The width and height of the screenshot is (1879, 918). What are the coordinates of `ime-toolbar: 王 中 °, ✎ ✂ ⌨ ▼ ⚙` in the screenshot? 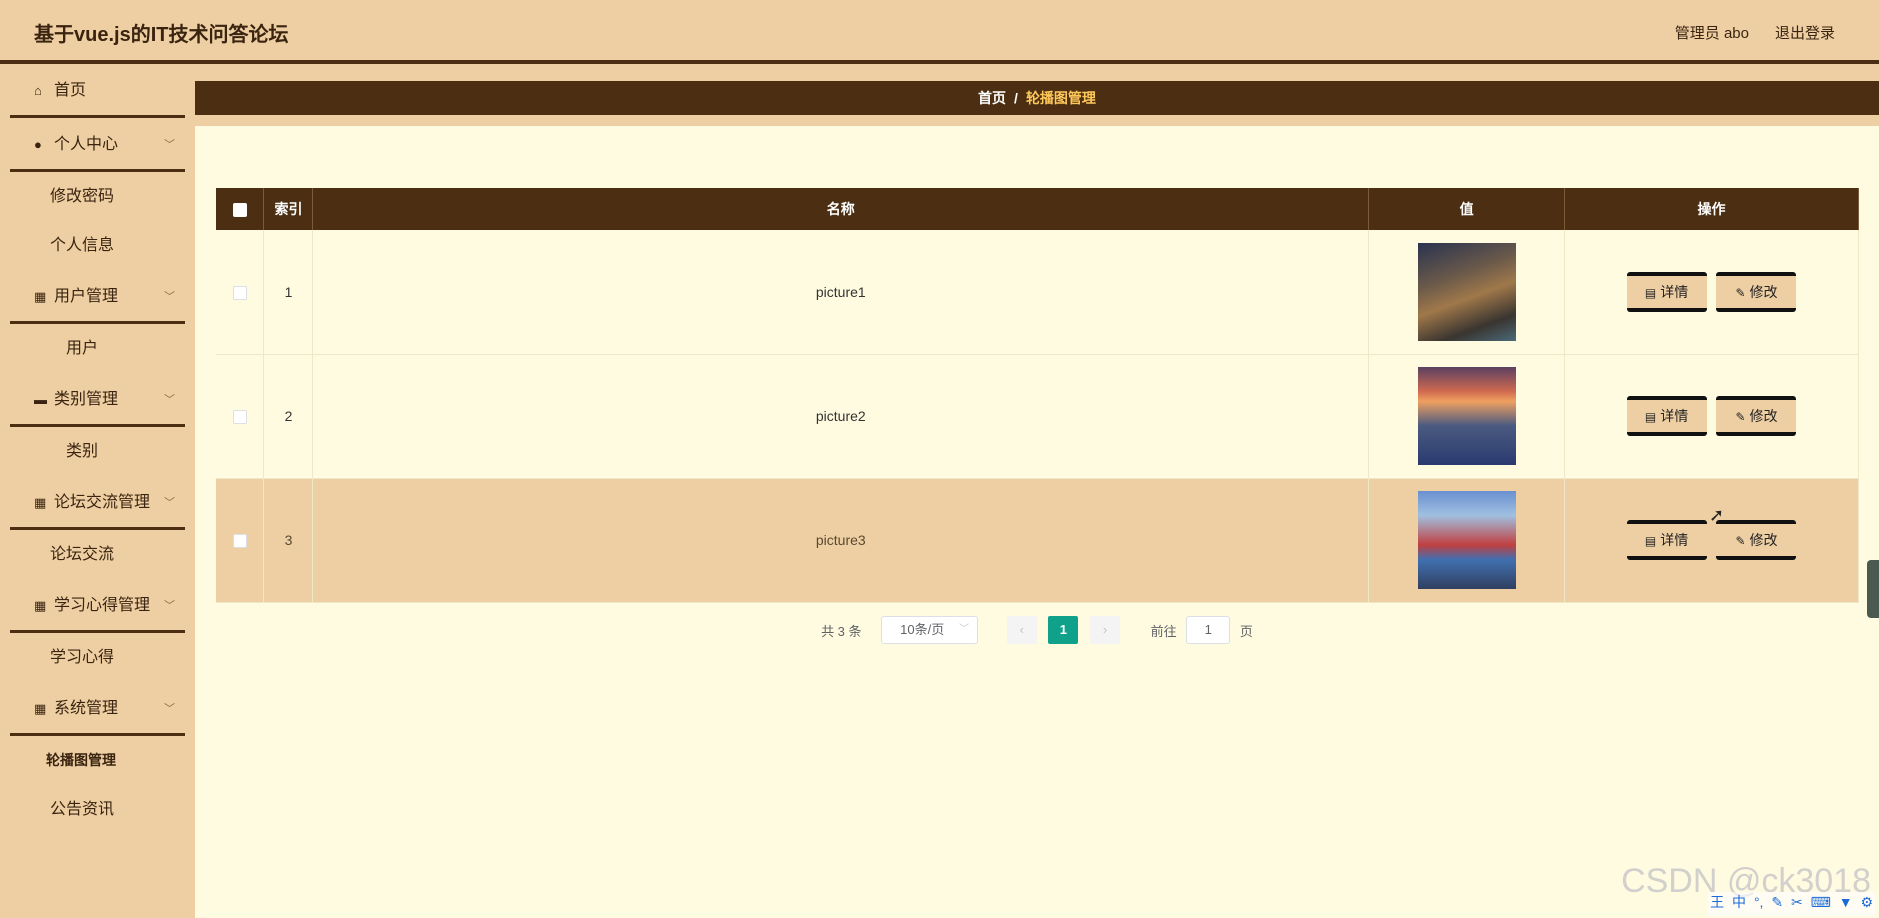 It's located at (1791, 904).